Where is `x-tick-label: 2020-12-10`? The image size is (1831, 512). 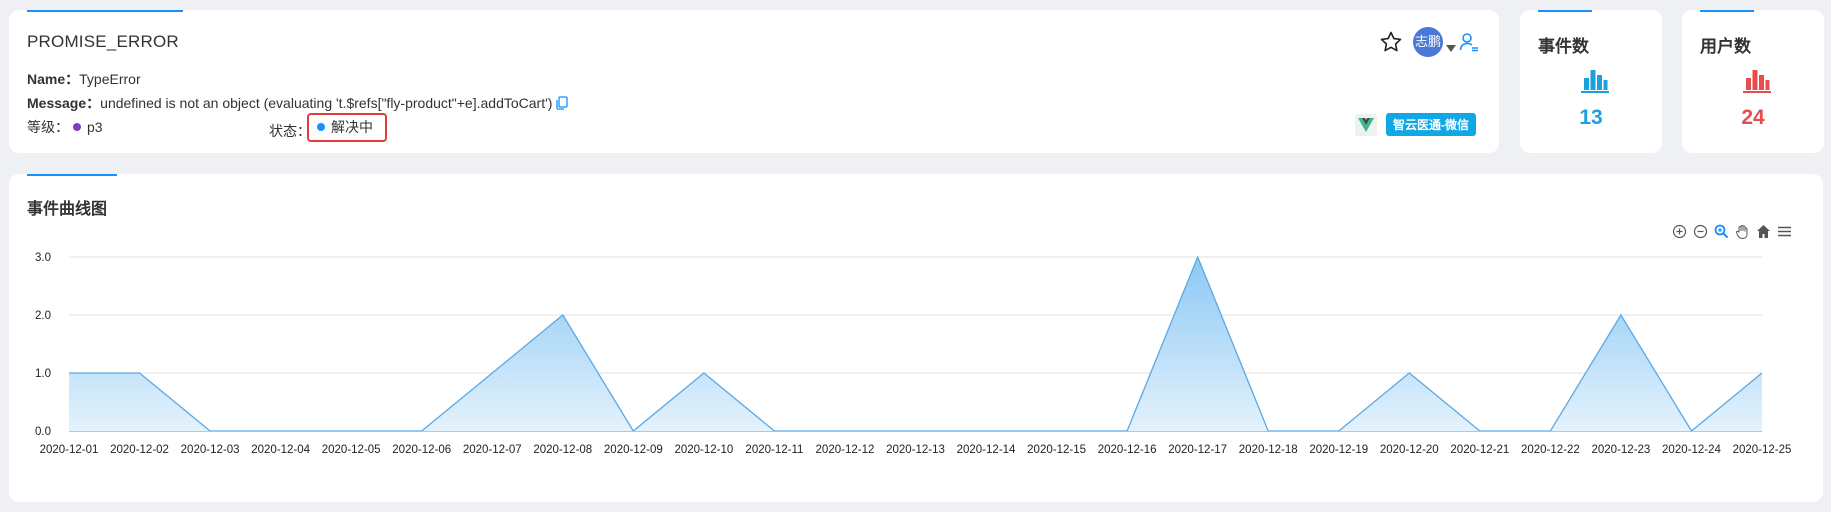 x-tick-label: 2020-12-10 is located at coordinates (703, 450).